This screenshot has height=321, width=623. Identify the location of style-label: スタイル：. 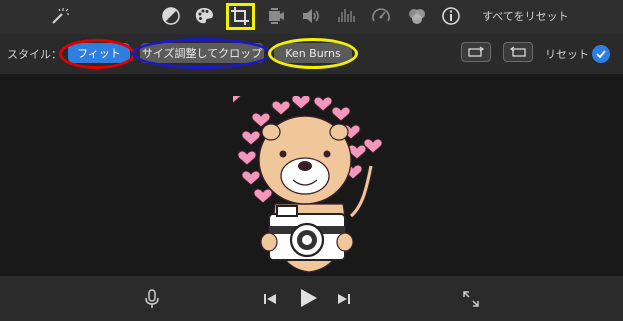
(34, 54).